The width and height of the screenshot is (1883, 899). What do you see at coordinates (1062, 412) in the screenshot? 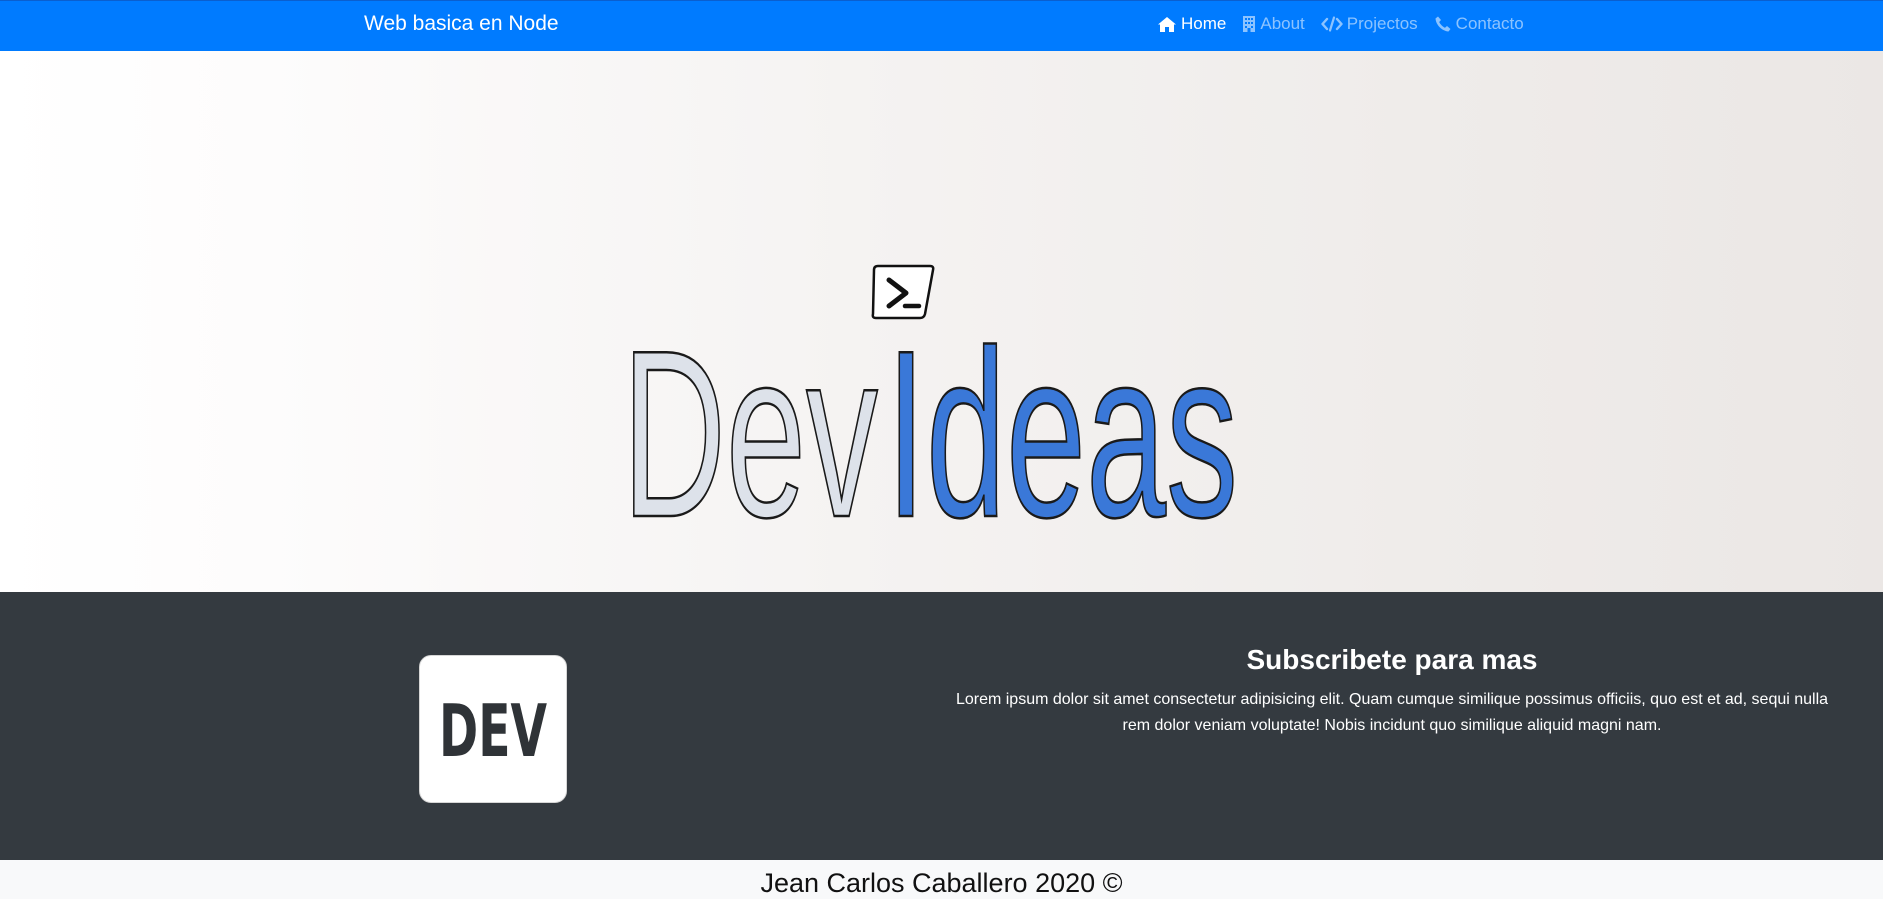
I see `logo-text-ideas: Ideas` at bounding box center [1062, 412].